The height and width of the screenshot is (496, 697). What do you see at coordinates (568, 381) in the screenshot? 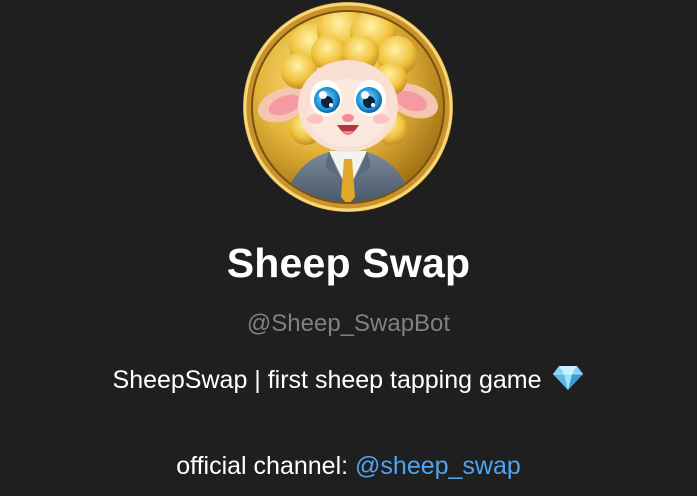
I see `diamond-icon` at bounding box center [568, 381].